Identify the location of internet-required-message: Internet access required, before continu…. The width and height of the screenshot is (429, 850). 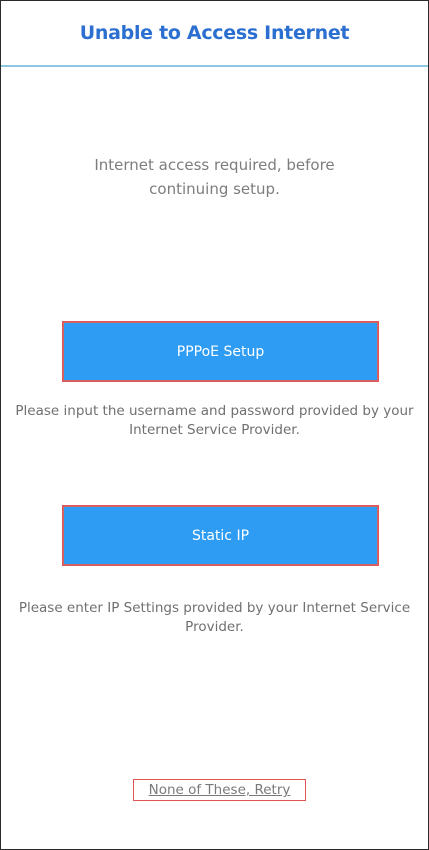
(214, 177).